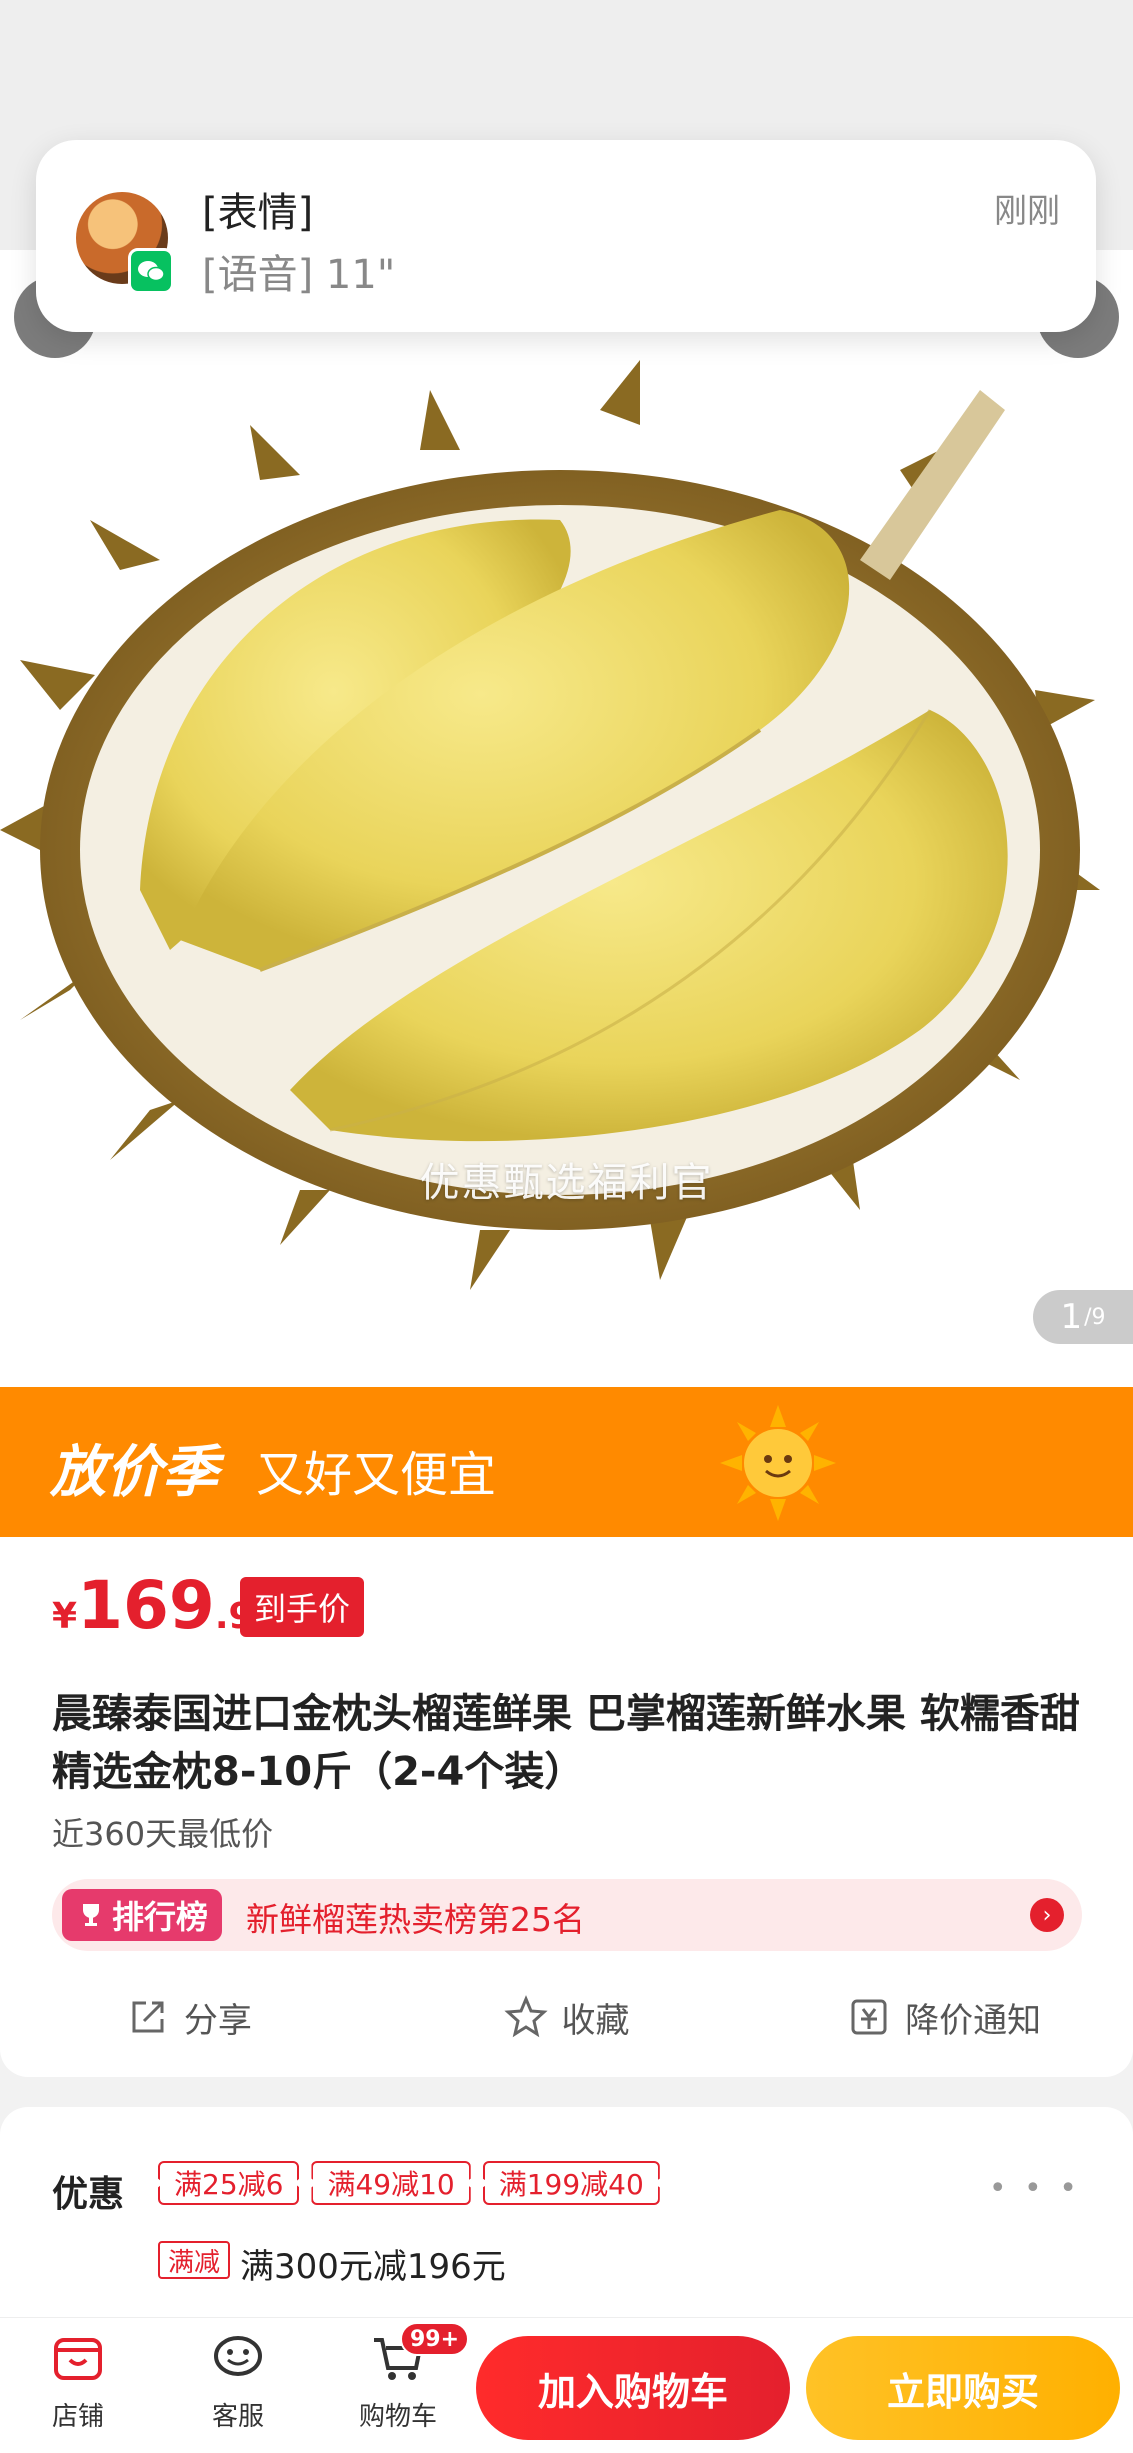  Describe the element at coordinates (238, 2380) in the screenshot. I see `customer-service-tab: 客服` at that location.